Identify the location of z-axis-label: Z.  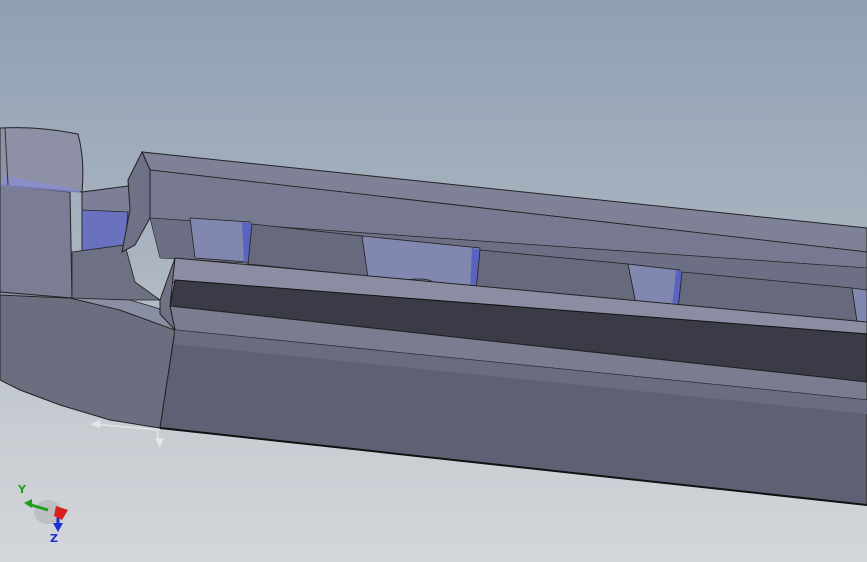
(54, 538).